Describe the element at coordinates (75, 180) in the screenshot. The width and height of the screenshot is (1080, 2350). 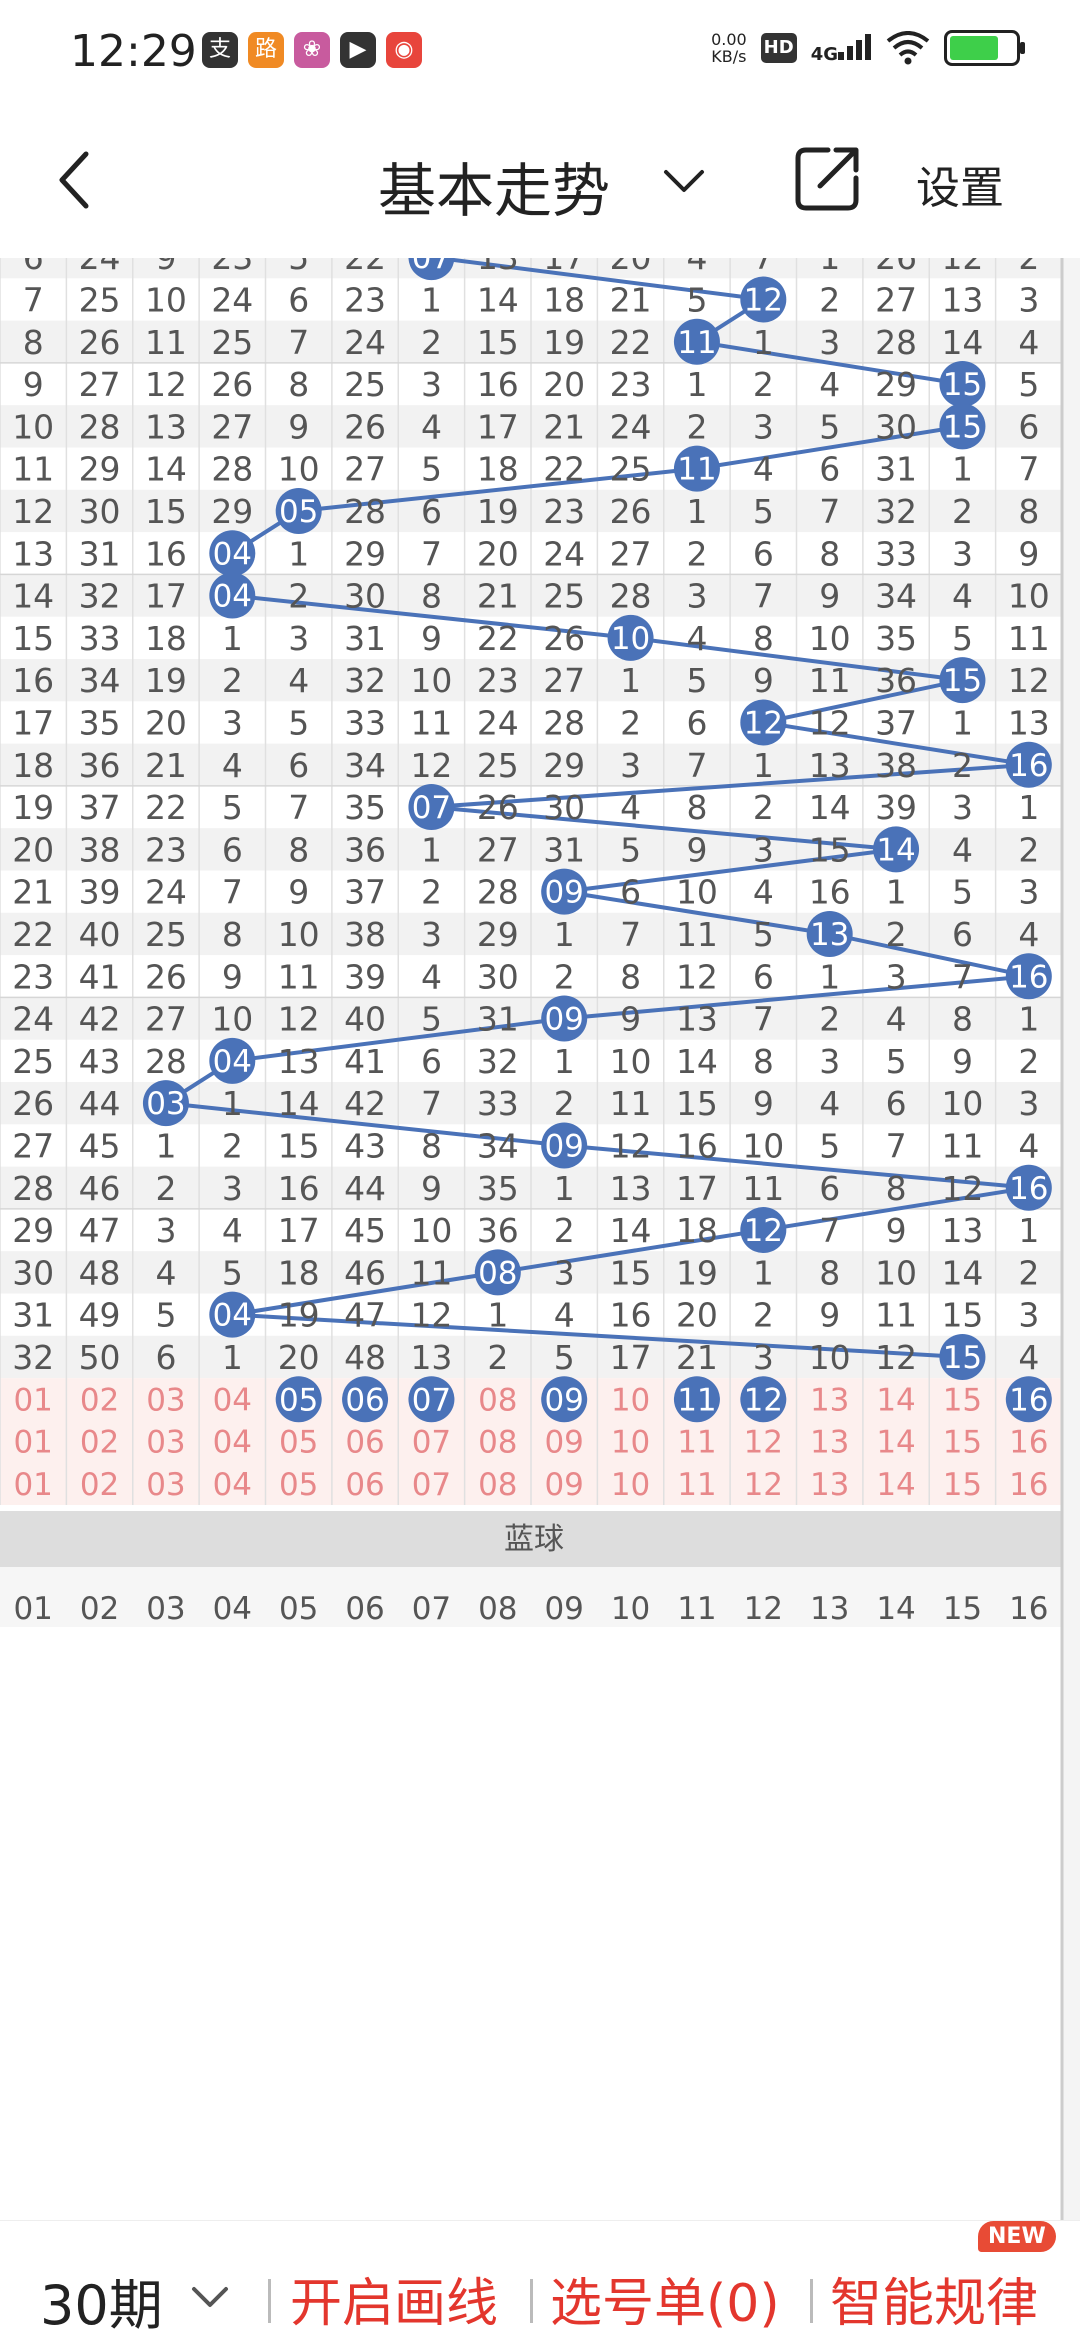
I see `back-icon` at that location.